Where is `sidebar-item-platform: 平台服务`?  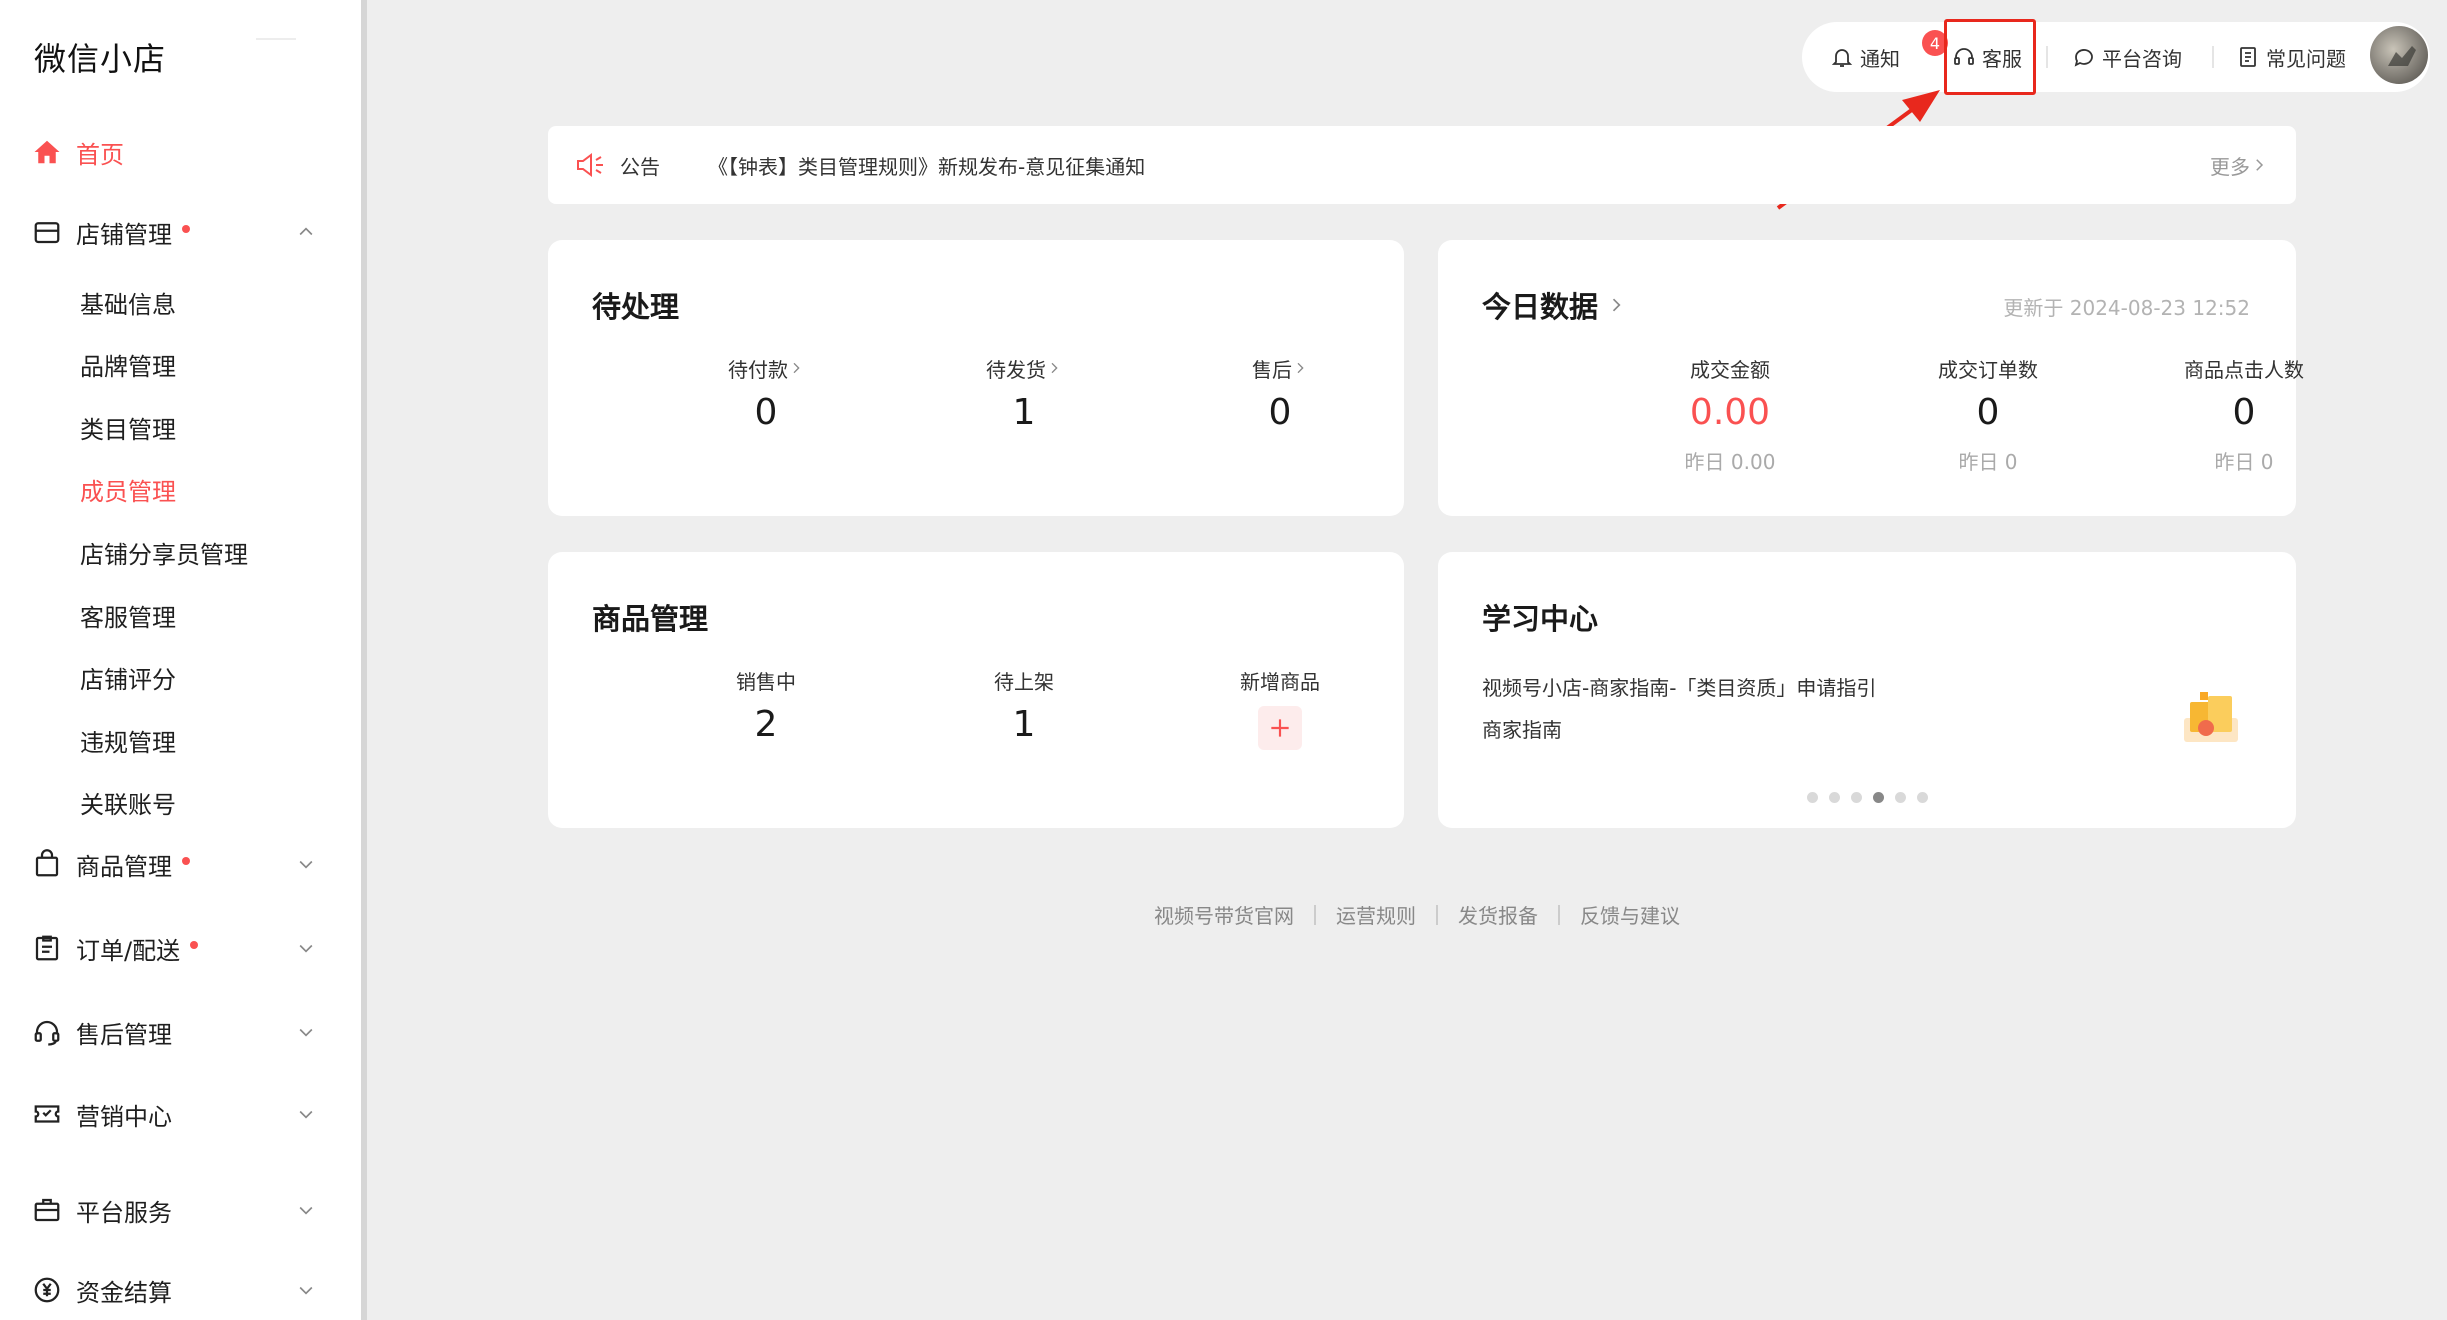
sidebar-item-platform: 平台服务 is located at coordinates (101, 1210).